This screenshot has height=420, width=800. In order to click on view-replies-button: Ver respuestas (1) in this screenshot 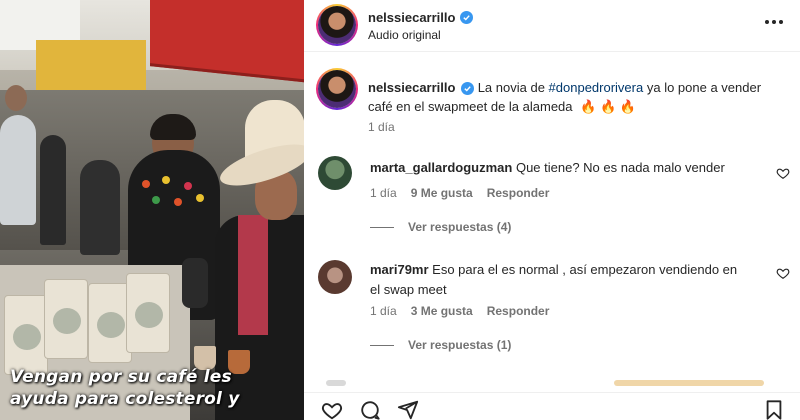, I will do `click(440, 345)`.